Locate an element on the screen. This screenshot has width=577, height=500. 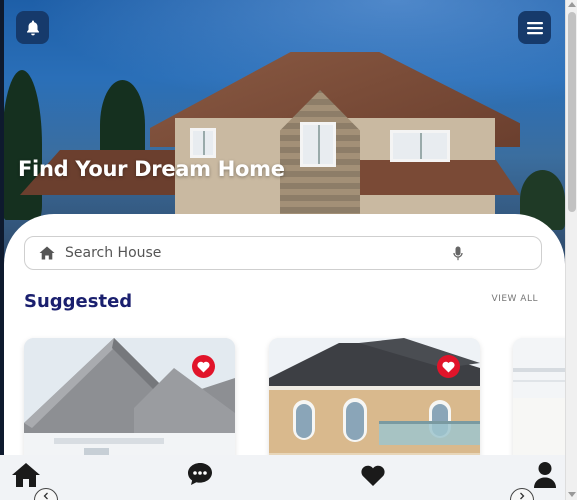
search-bar: Search House is located at coordinates (283, 253).